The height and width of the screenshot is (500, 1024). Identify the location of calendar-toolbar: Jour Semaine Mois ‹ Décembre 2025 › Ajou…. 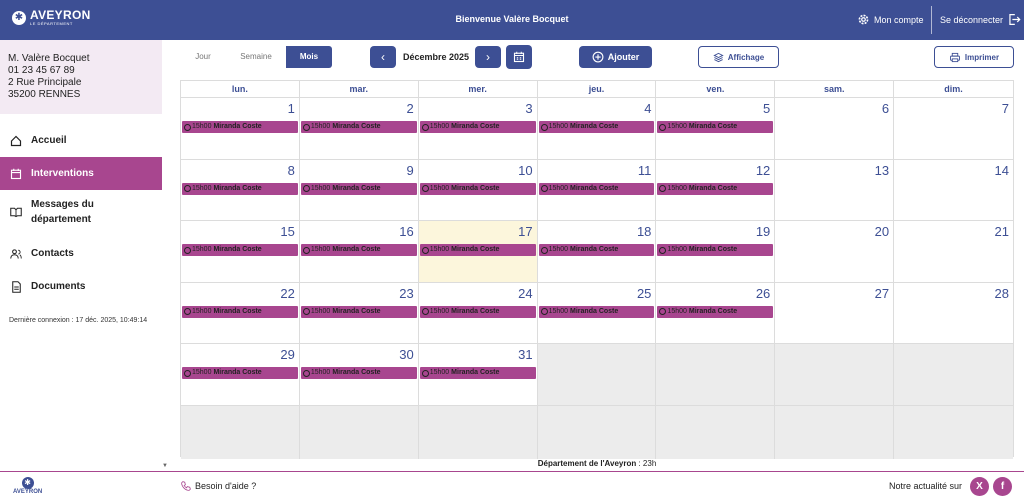
(597, 59).